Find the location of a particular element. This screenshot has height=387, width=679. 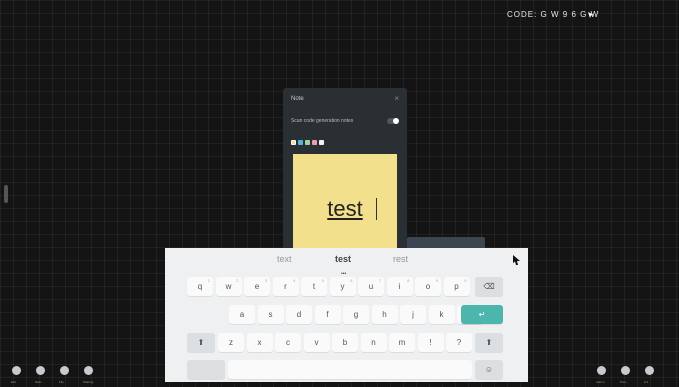

key-k: k is located at coordinates (441, 314).